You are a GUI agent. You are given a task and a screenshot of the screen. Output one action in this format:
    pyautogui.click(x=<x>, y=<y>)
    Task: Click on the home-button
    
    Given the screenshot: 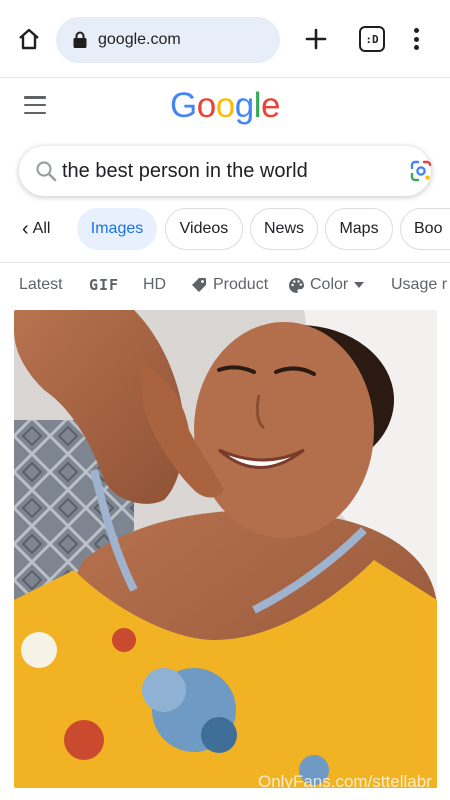 What is the action you would take?
    pyautogui.click(x=29, y=39)
    